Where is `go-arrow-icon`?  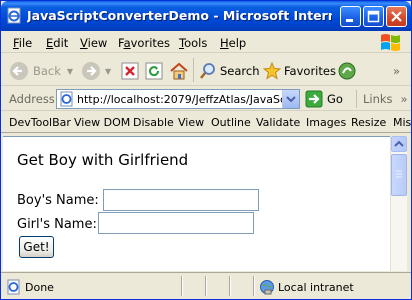
go-arrow-icon is located at coordinates (314, 99).